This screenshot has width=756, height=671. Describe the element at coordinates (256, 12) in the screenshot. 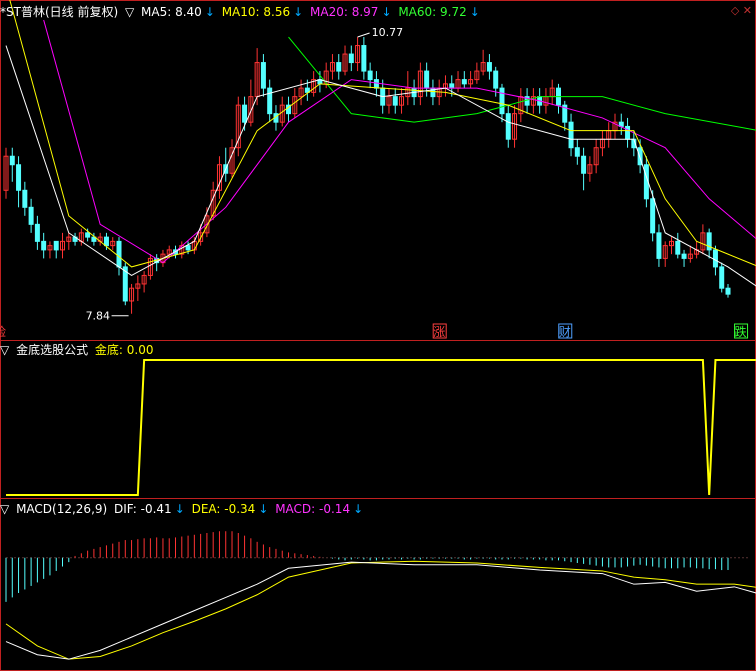

I see `ma10-label: MA10: 8.56` at that location.